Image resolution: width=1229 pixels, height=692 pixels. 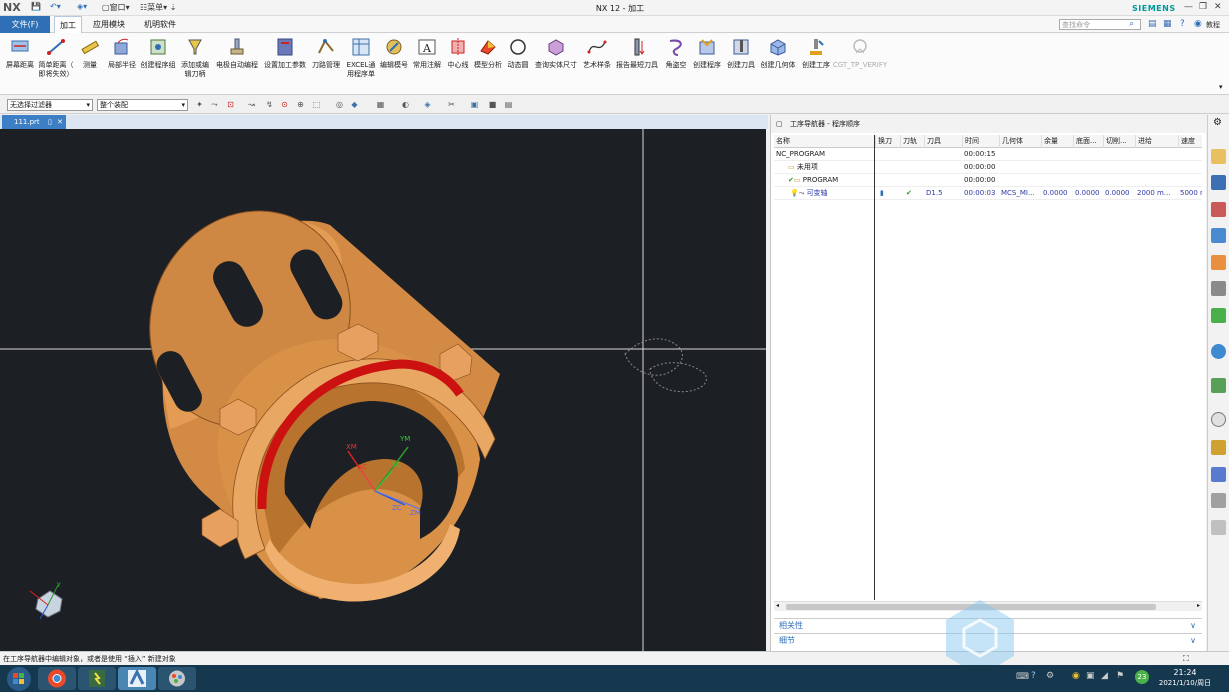 What do you see at coordinates (1152, 24) in the screenshot?
I see `layout-icon: ▤` at bounding box center [1152, 24].